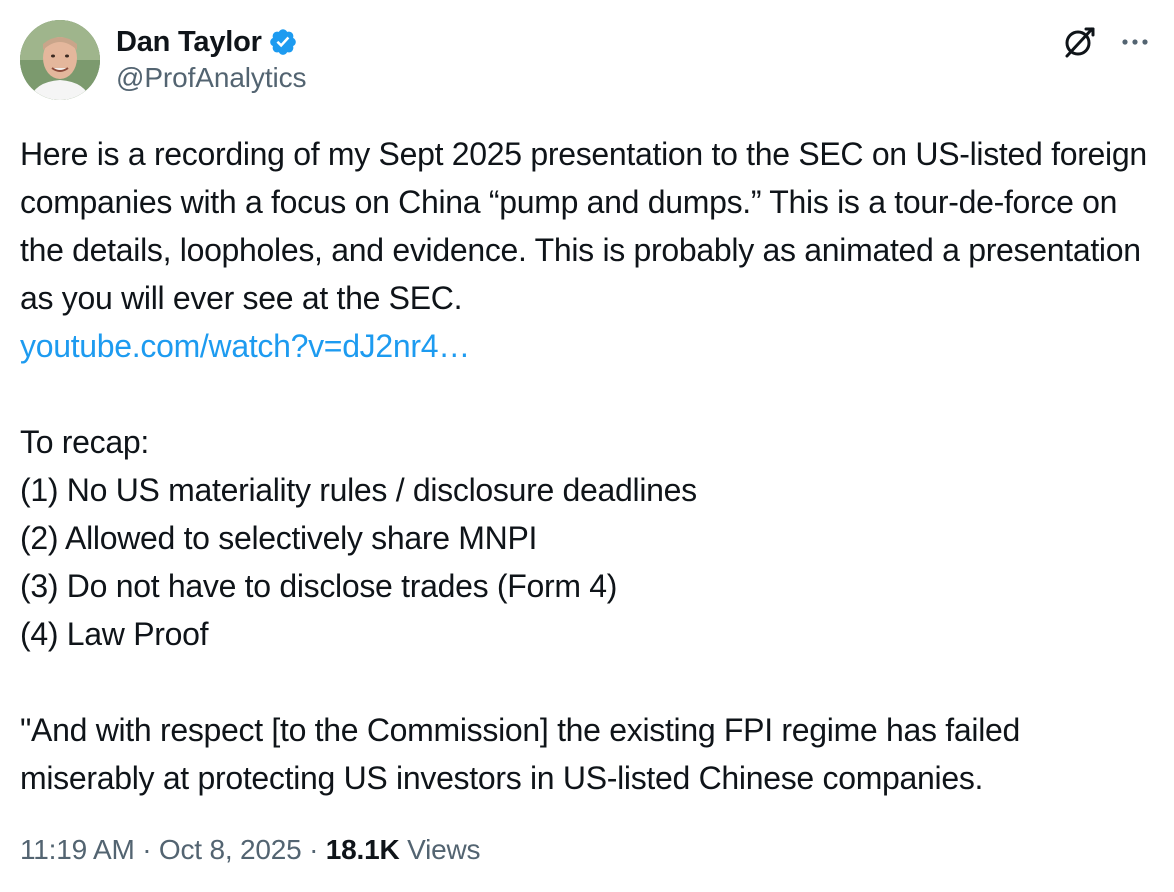 This screenshot has width=1174, height=892. Describe the element at coordinates (283, 42) in the screenshot. I see `verified-badge-icon` at that location.